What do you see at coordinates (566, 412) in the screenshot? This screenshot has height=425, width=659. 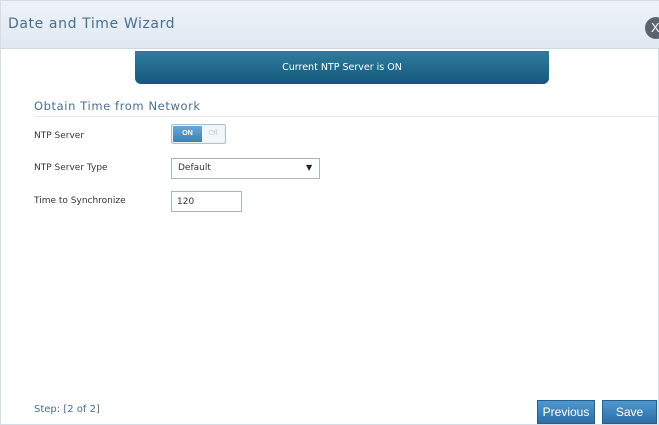 I see `previous-button: Previous` at bounding box center [566, 412].